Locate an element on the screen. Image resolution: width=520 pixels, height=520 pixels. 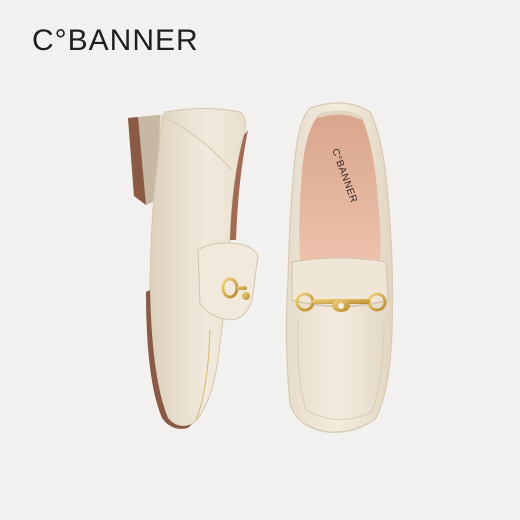
right-shoe-vamp is located at coordinates (340, 282).